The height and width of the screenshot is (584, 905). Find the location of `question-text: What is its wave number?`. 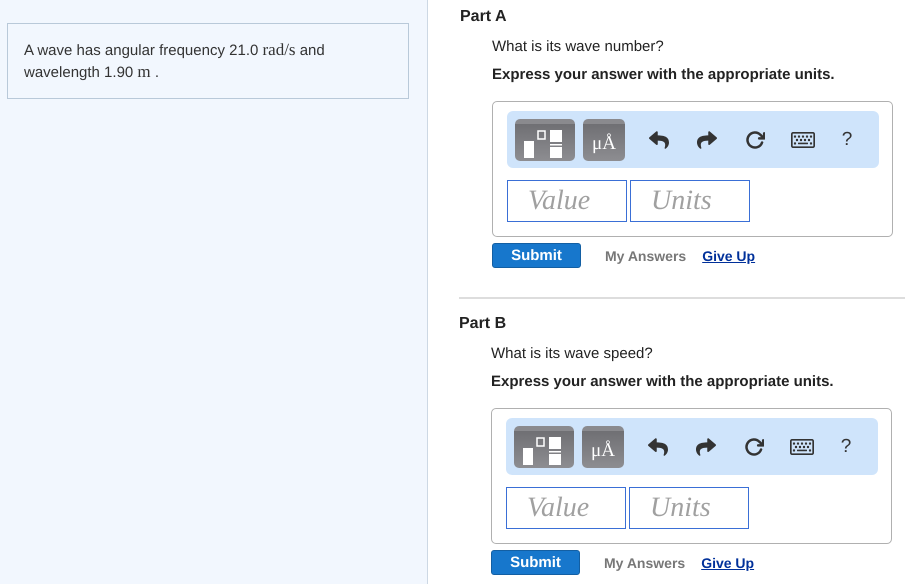

question-text: What is its wave number? is located at coordinates (578, 46).